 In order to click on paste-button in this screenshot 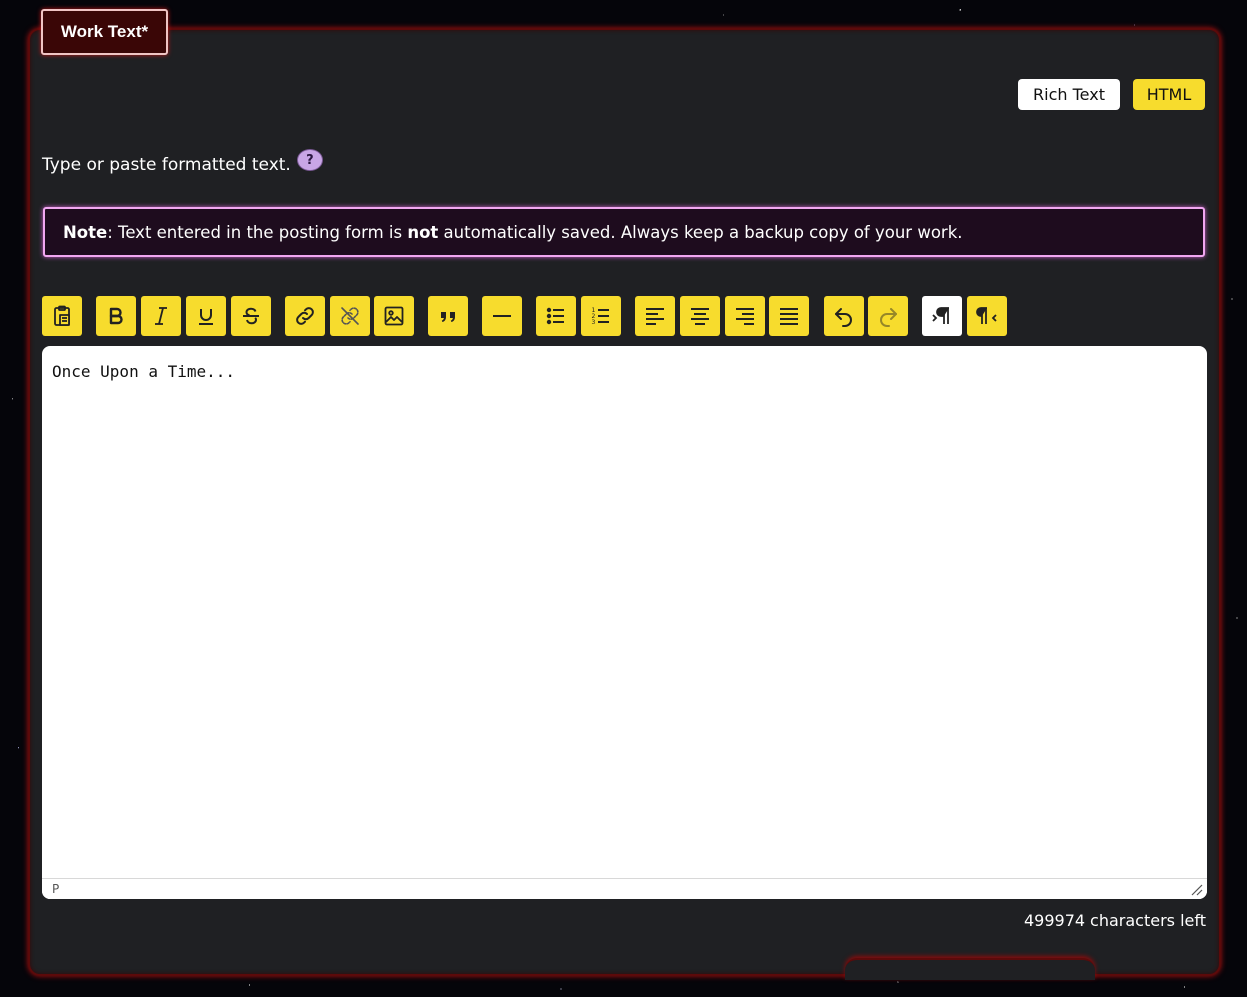, I will do `click(62, 316)`.